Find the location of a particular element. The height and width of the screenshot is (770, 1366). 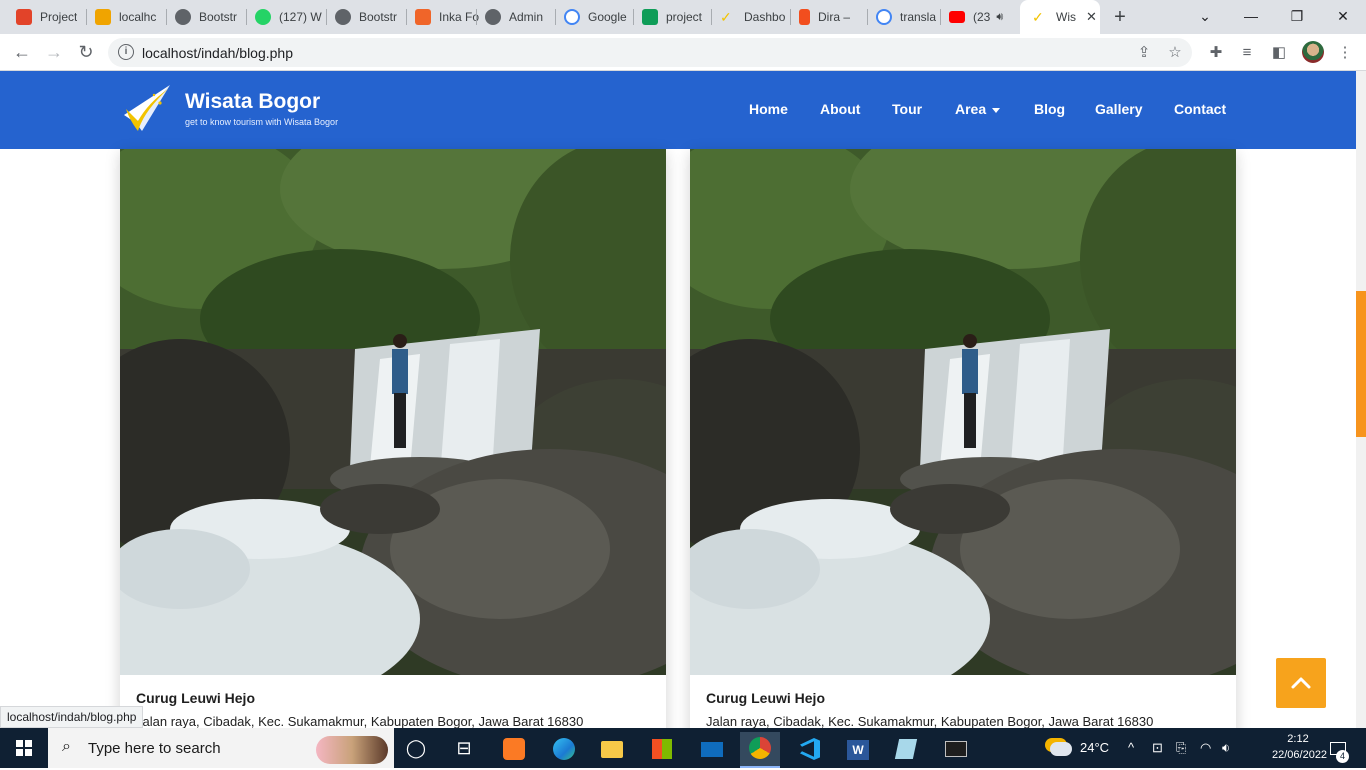

minimize-button: — is located at coordinates (1251, 17).